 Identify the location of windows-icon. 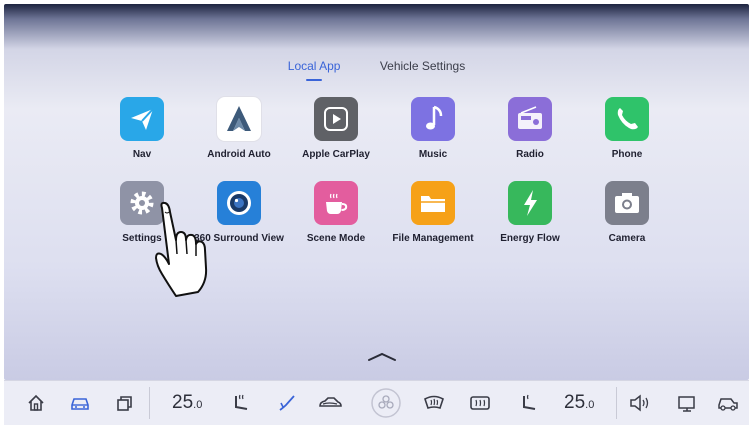
(124, 403).